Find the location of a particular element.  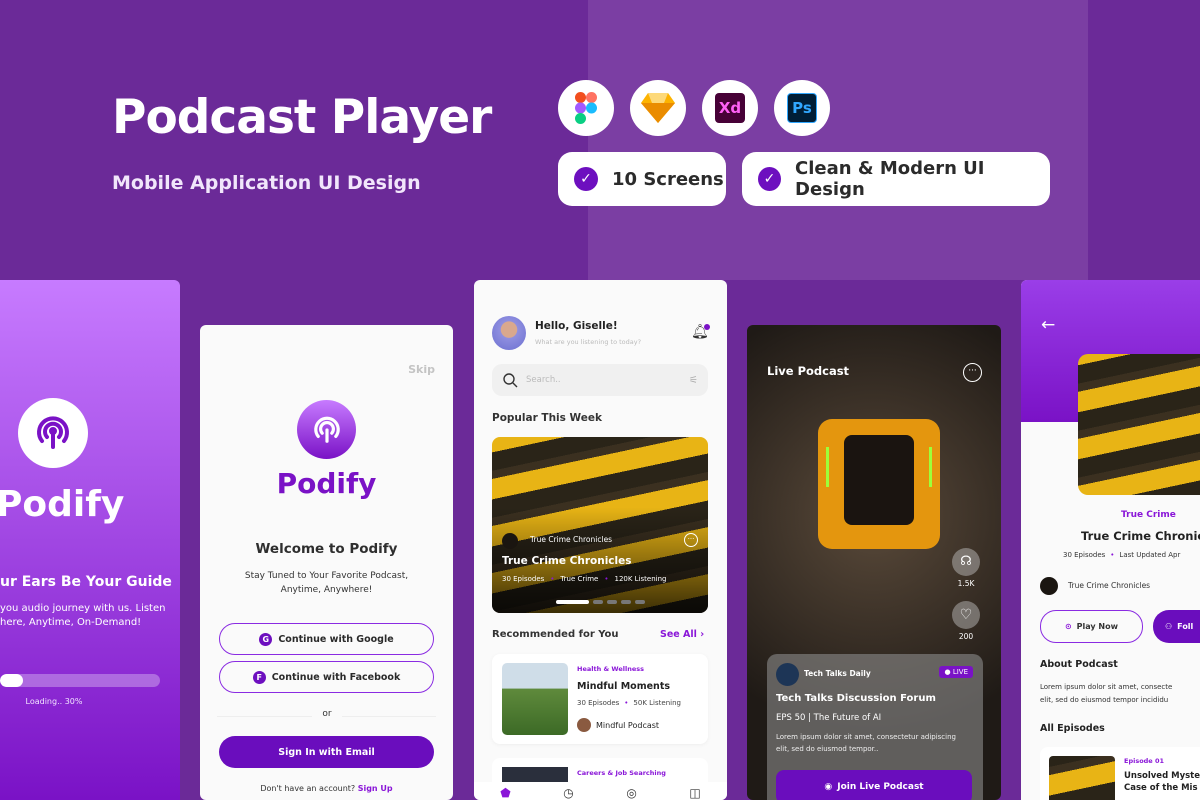

filter-icon: ⚟ is located at coordinates (693, 380).